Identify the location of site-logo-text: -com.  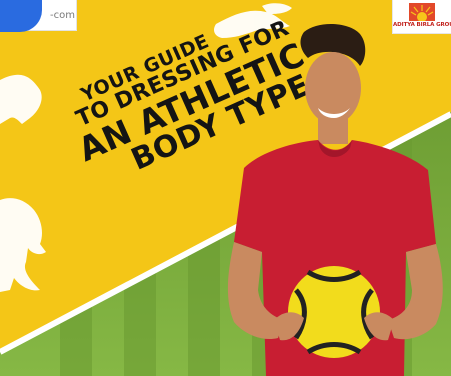
(62, 15).